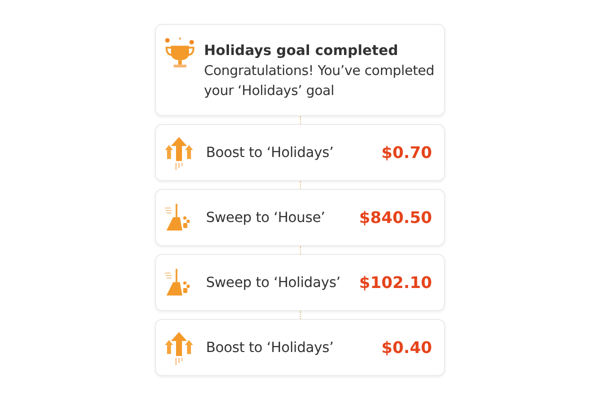  I want to click on transaction-amount: $0.40, so click(406, 347).